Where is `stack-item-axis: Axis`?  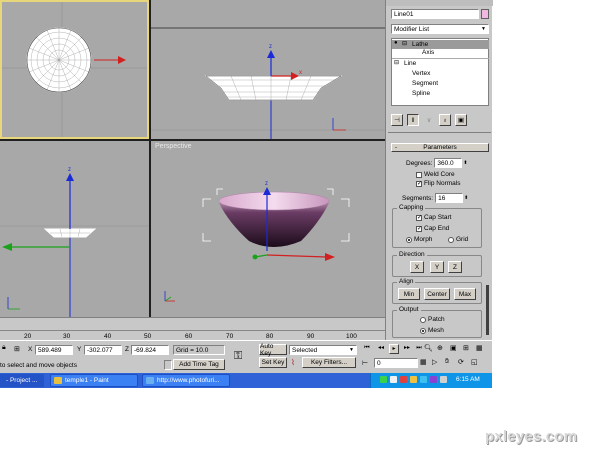
stack-item-axis: Axis is located at coordinates (440, 53).